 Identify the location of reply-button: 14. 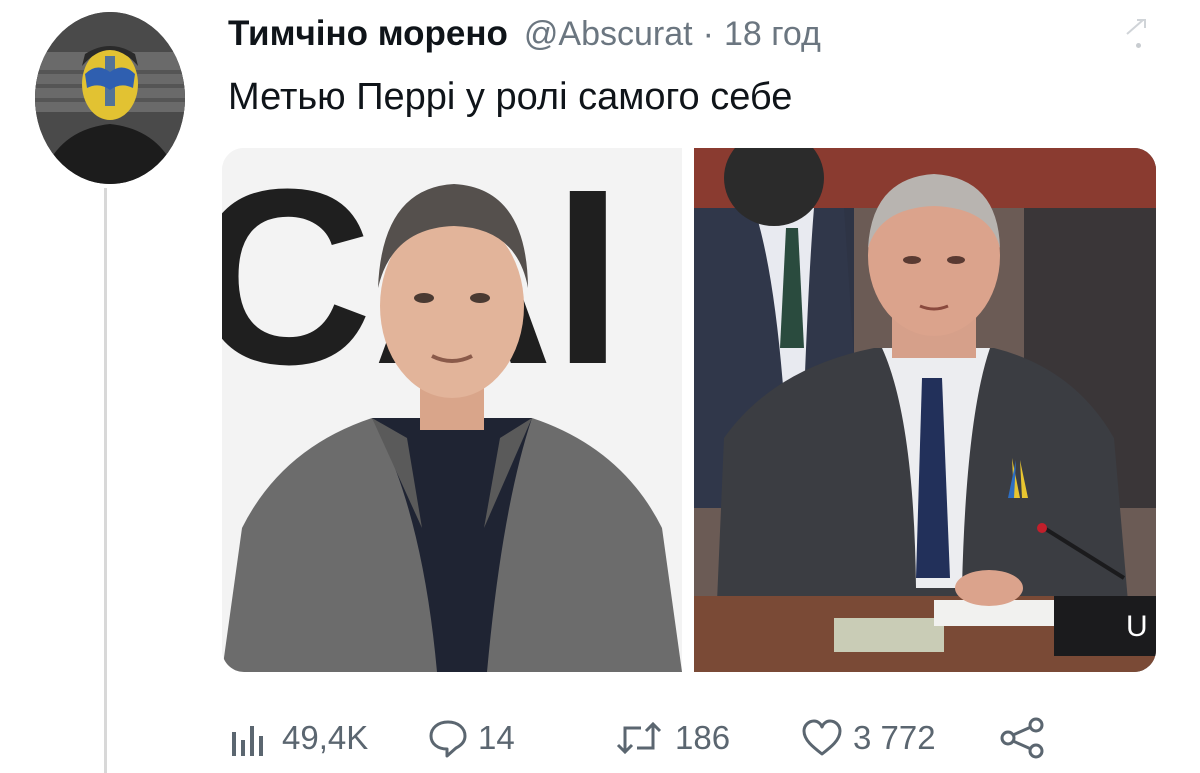
(471, 738).